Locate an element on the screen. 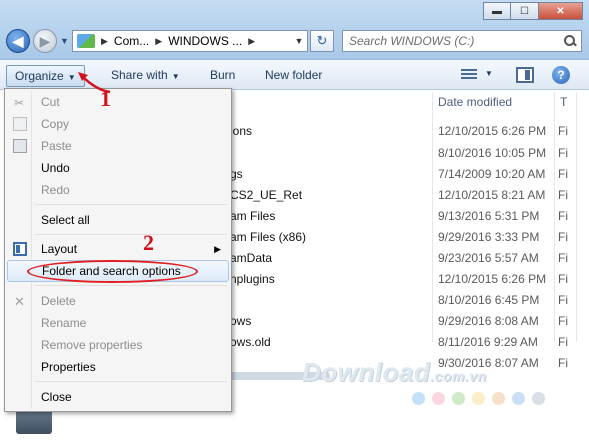  window-controls: ▬ ☐ ✕ is located at coordinates (533, 11).